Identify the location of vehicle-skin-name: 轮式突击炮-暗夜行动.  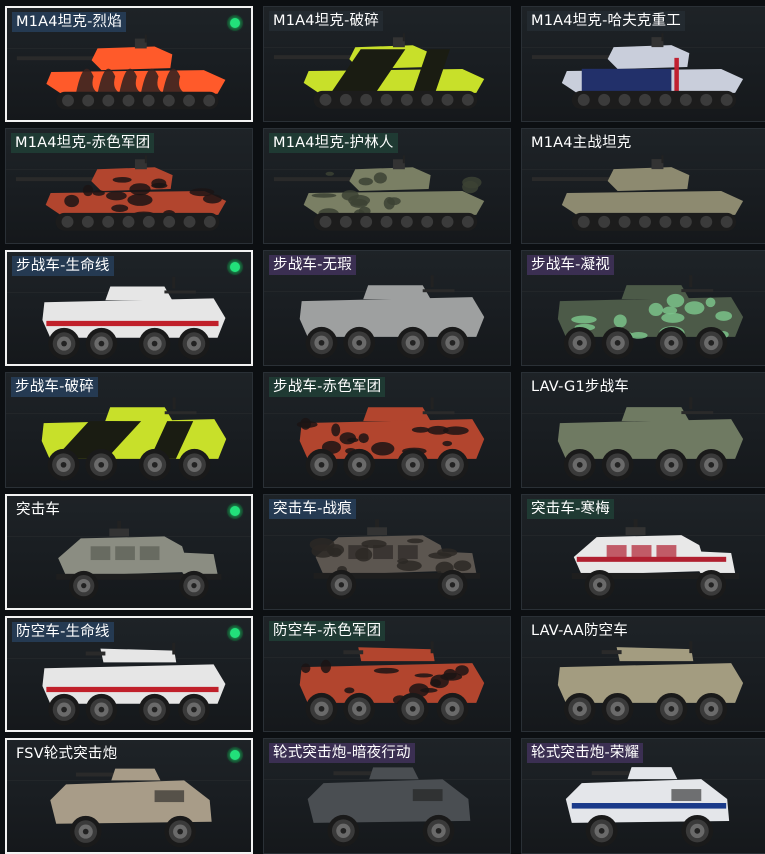
(342, 753).